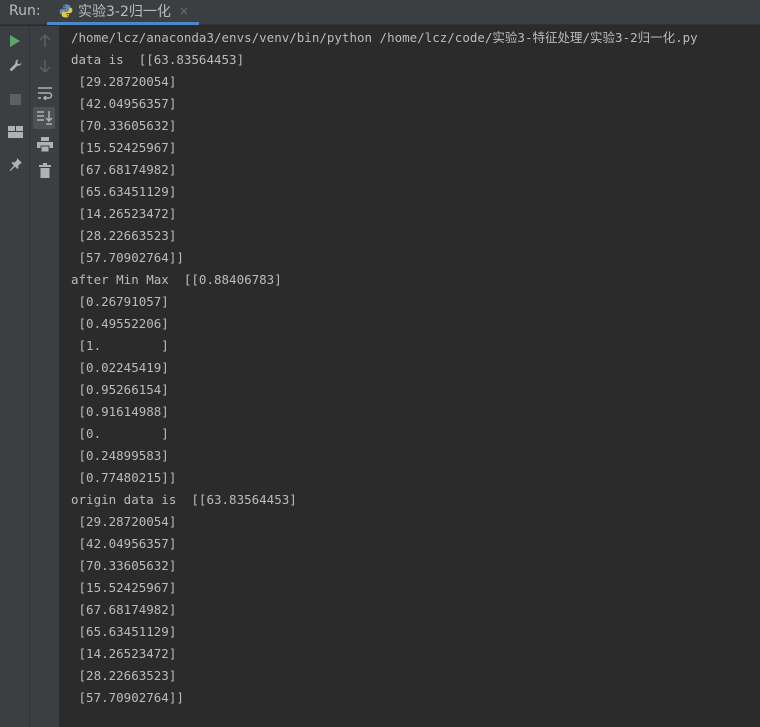  Describe the element at coordinates (124, 213) in the screenshot. I see `data-row: [14.26523472]` at that location.